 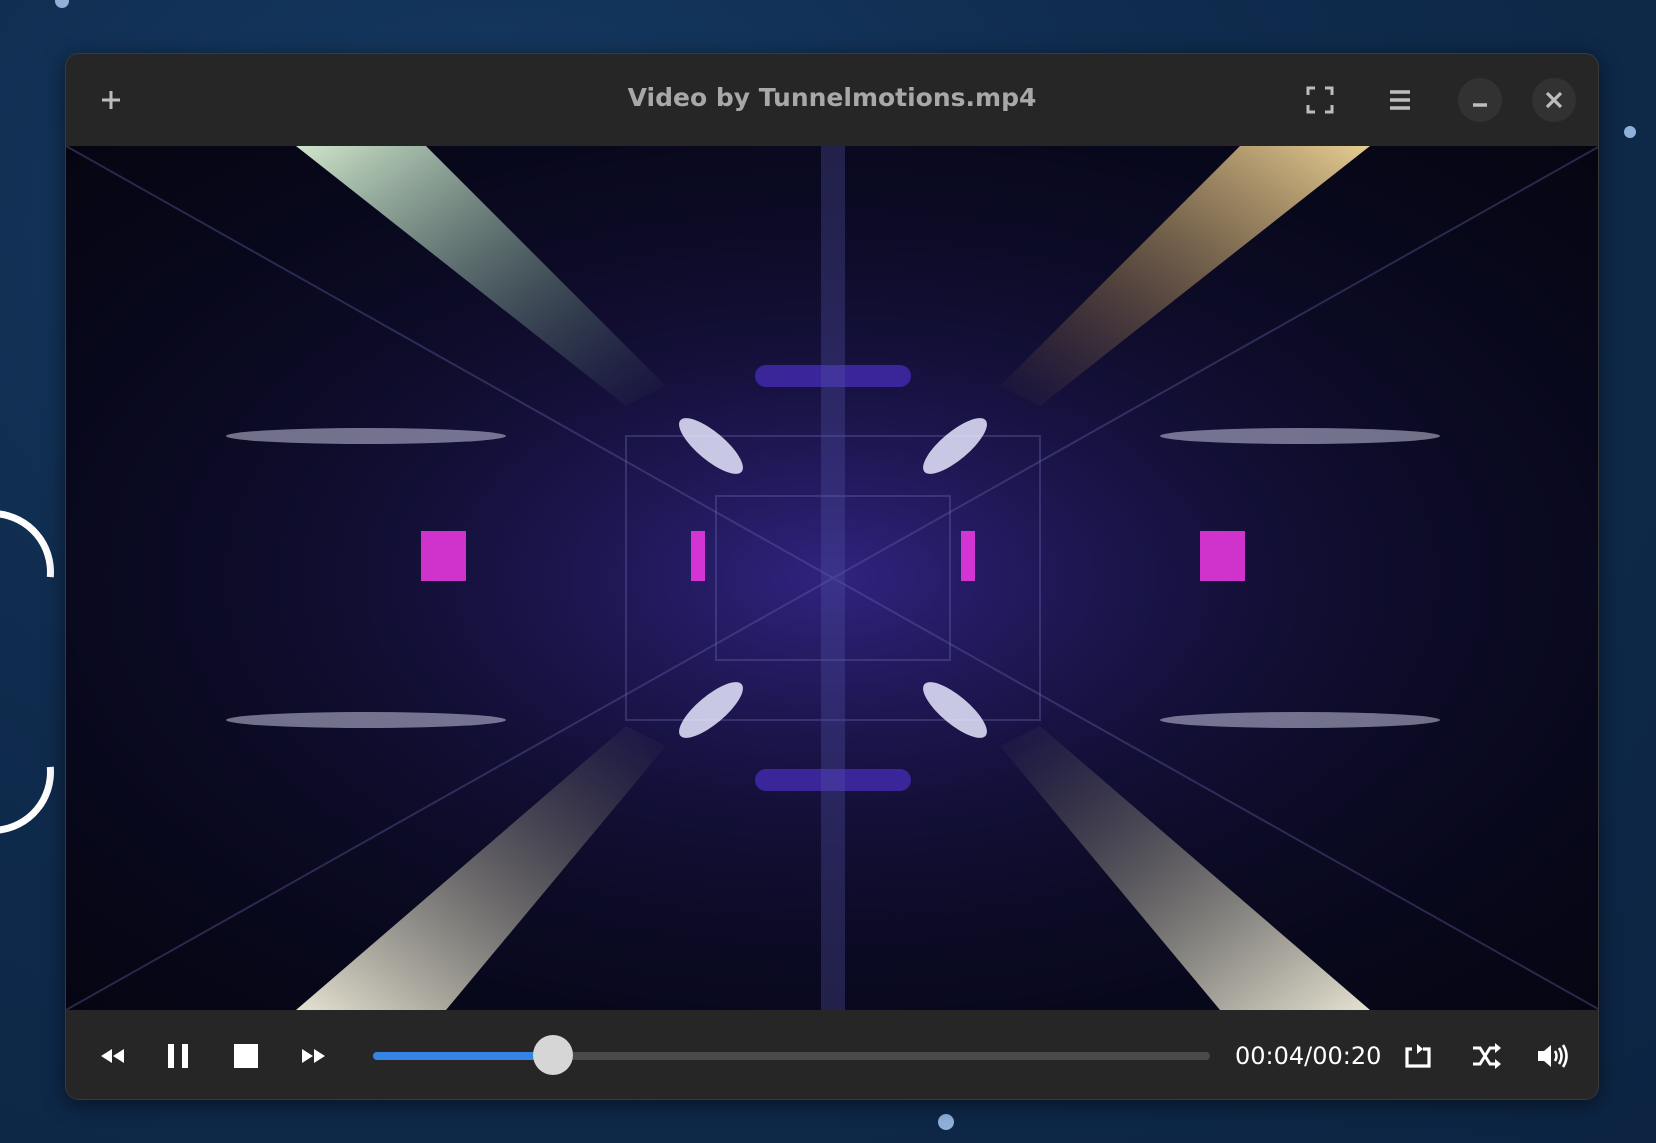 I want to click on duration: 00:20, so click(x=1347, y=1056).